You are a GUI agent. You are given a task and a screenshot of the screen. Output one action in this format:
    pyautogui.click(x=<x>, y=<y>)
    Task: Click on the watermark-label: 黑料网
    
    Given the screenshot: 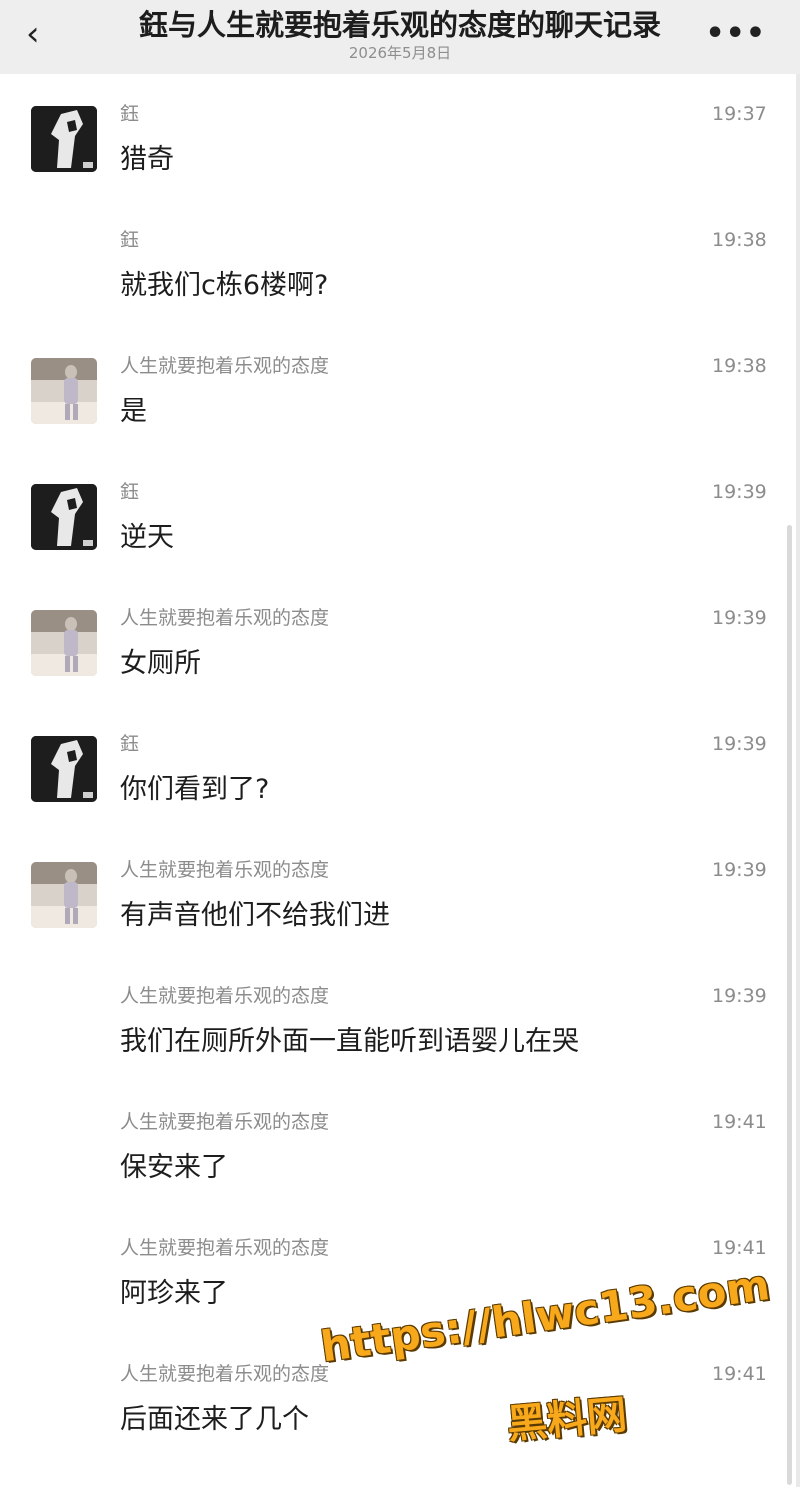 What is the action you would take?
    pyautogui.click(x=567, y=1420)
    